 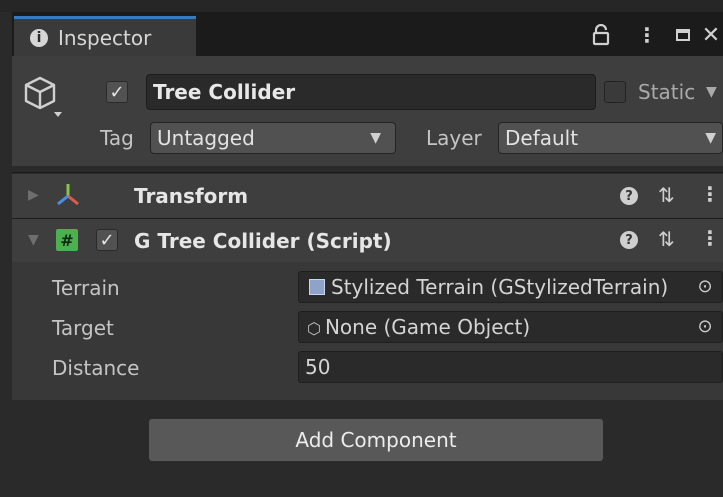 I want to click on foldout-collapsed-icon: ▶, so click(x=33, y=195).